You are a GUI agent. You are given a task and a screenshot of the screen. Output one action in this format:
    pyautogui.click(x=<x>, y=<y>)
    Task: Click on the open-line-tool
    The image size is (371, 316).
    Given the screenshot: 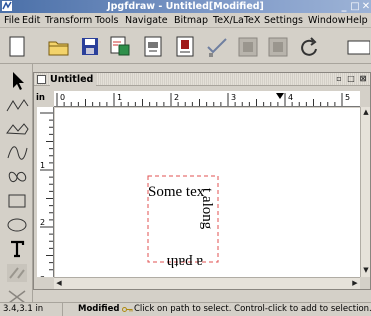 What is the action you would take?
    pyautogui.click(x=17, y=105)
    